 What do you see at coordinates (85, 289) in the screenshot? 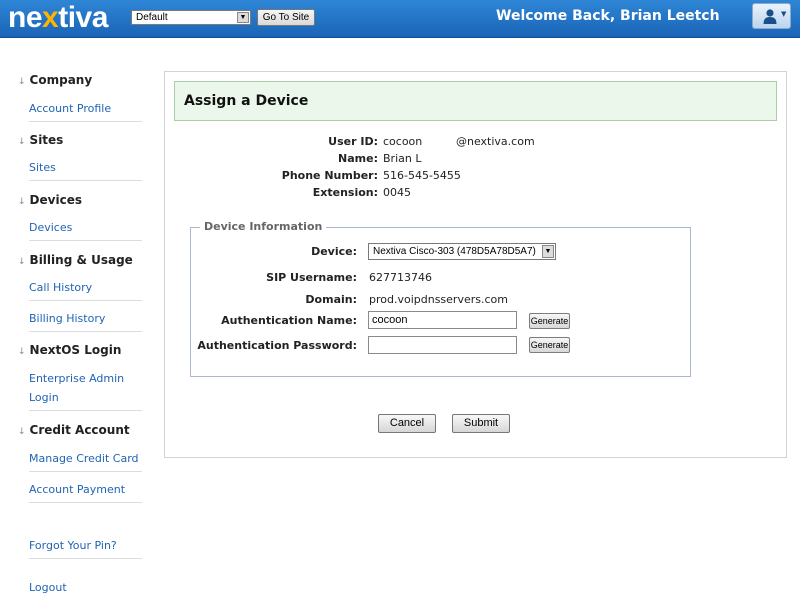
I see `sidebar-link-call-history: Call History` at bounding box center [85, 289].